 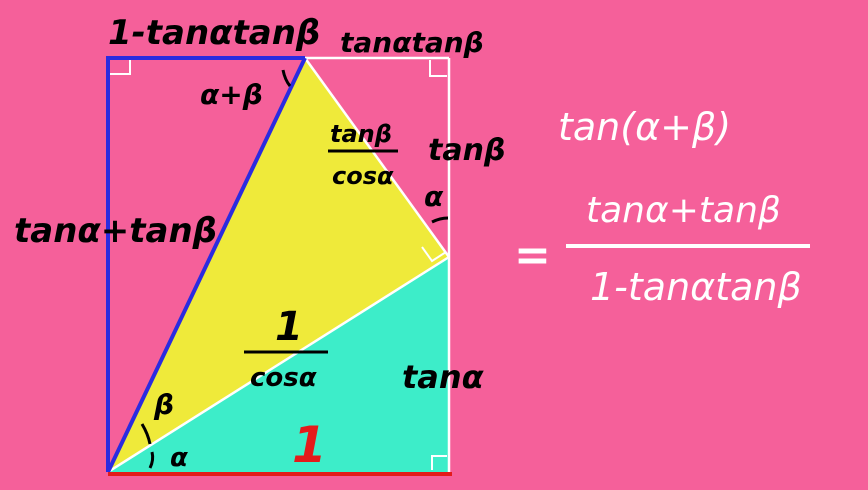 What do you see at coordinates (434, 196) in the screenshot?
I see `label-angle-right: α` at bounding box center [434, 196].